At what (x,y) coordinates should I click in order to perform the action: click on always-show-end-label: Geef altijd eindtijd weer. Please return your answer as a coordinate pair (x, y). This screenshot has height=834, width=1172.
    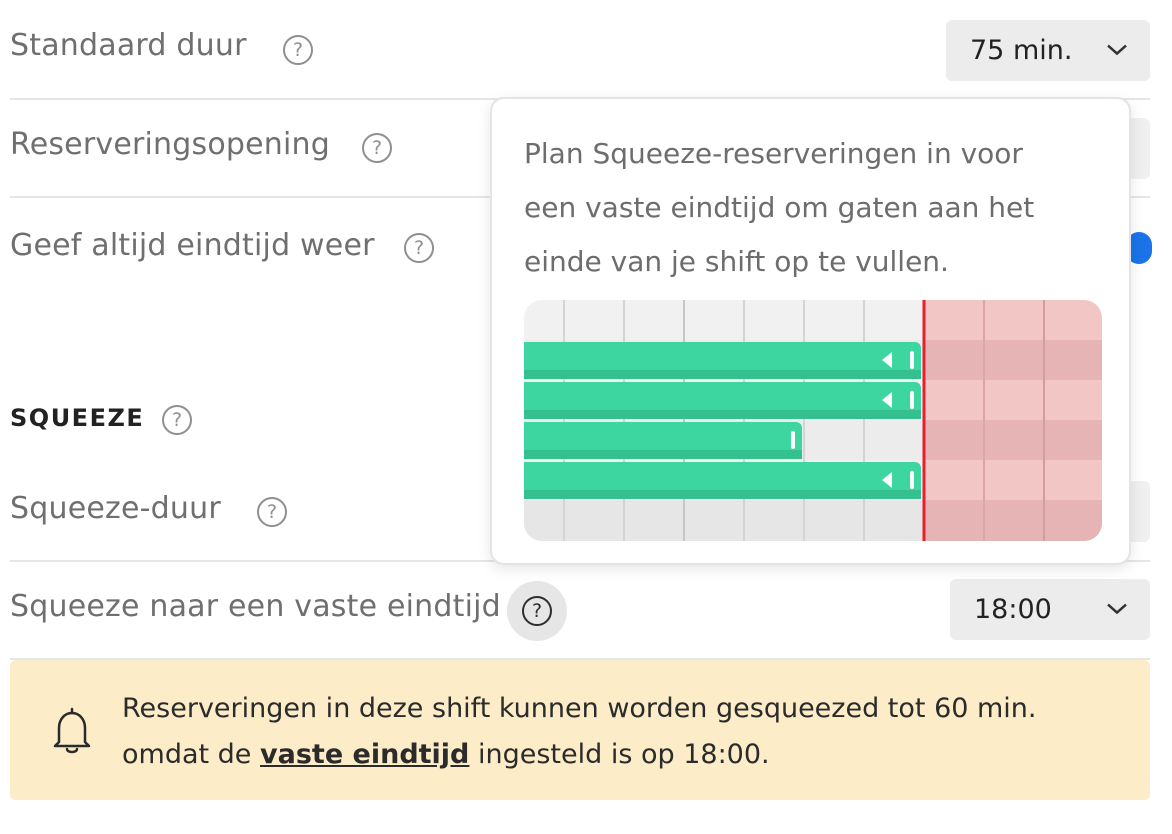
    Looking at the image, I should click on (192, 245).